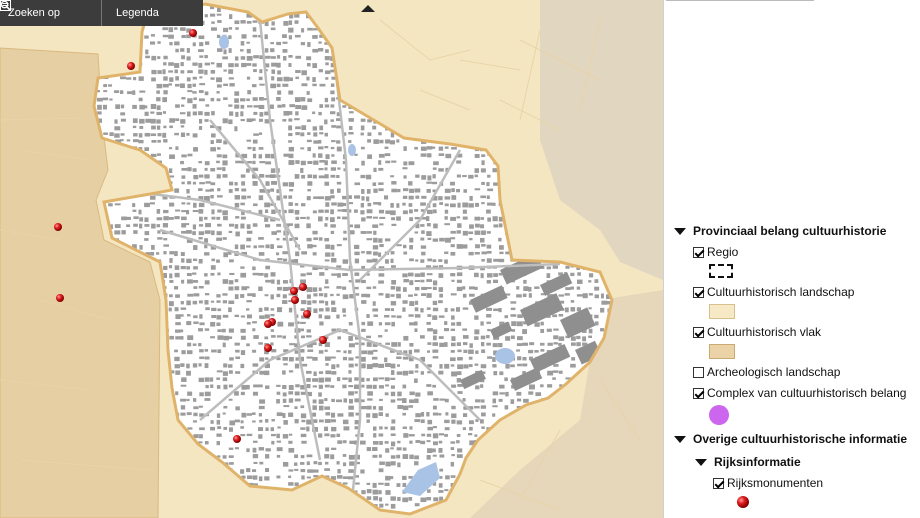  Describe the element at coordinates (722, 351) in the screenshot. I see `cultuurhistorisch-vlak-swatch` at that location.